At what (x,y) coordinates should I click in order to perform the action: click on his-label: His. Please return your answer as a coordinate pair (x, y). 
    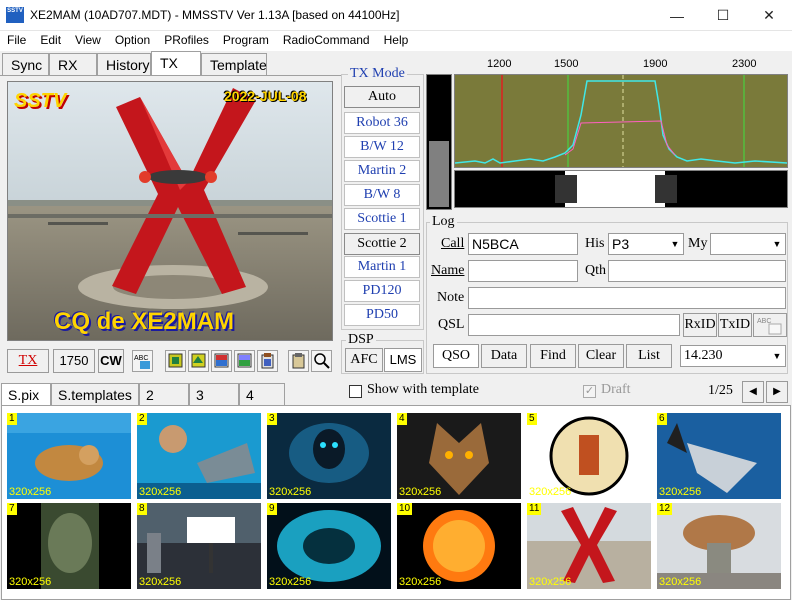
    Looking at the image, I should click on (595, 243).